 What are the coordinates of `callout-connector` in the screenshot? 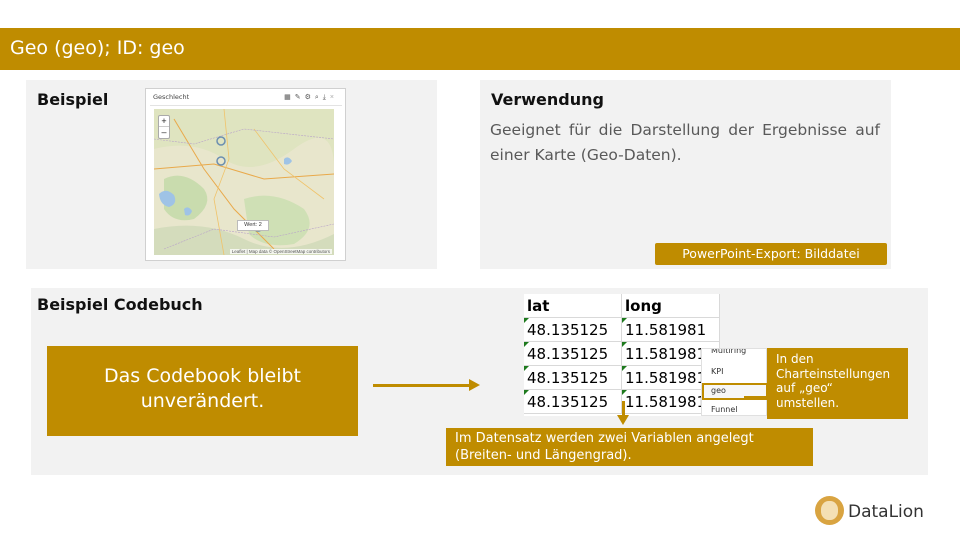 It's located at (755, 397).